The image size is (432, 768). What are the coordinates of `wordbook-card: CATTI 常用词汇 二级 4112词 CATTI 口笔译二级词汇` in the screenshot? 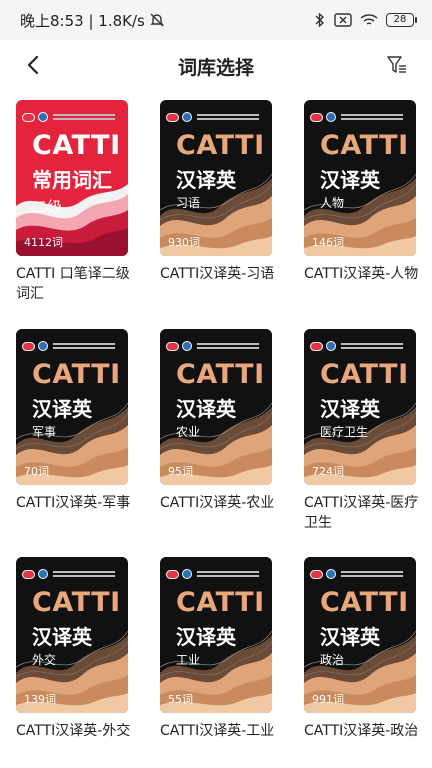 It's located at (80, 202).